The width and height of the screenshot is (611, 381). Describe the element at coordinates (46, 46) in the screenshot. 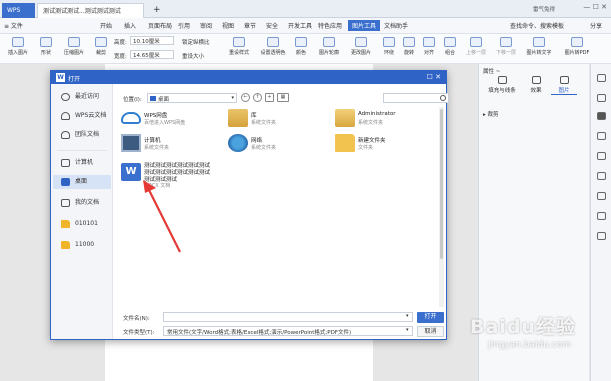

I see `shape-button: 形状` at that location.